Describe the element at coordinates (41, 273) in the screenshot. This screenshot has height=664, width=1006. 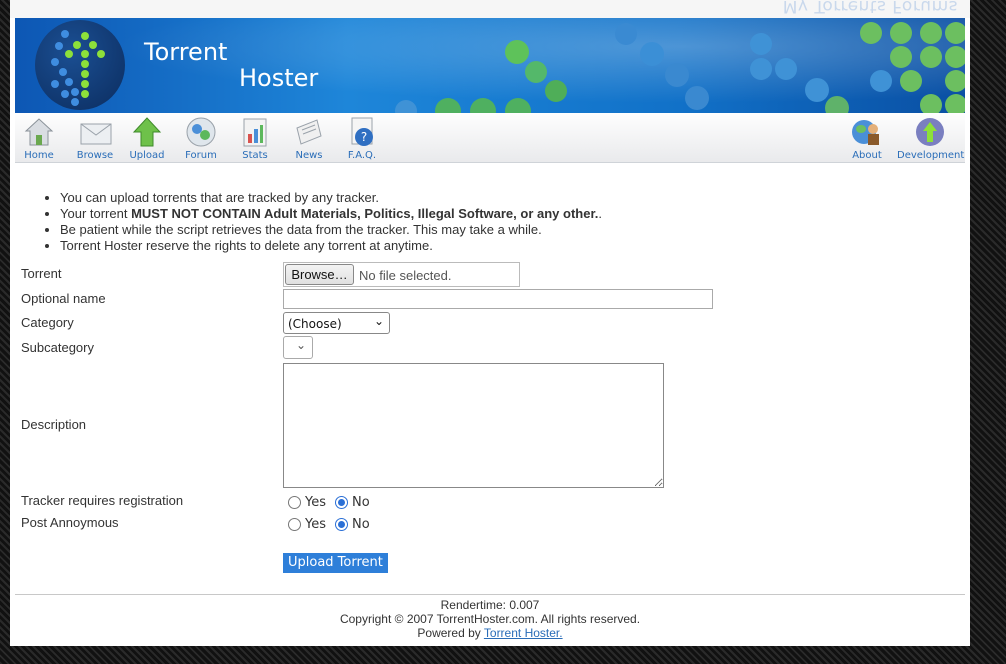
I see `torrent-label: Torrent` at that location.